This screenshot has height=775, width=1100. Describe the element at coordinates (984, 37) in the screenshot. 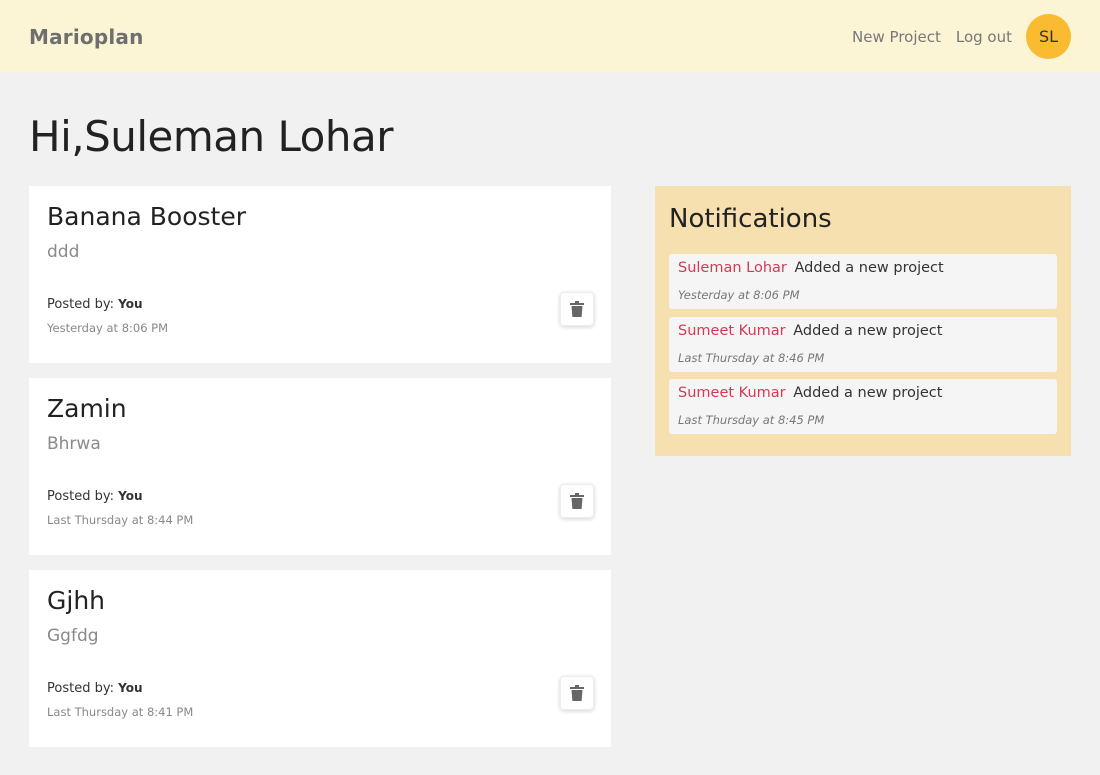

I see `log-out-link: Log out` at that location.